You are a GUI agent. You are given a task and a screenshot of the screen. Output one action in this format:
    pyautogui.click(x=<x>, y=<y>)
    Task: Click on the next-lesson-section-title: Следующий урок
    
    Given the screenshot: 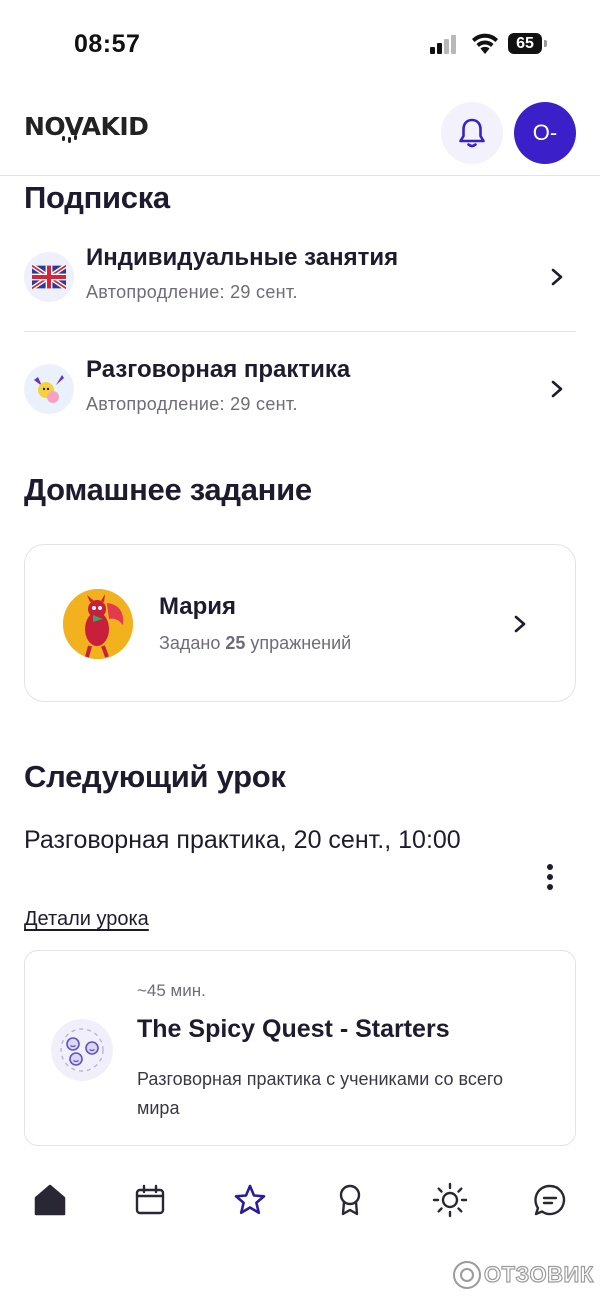 What is the action you would take?
    pyautogui.click(x=155, y=776)
    